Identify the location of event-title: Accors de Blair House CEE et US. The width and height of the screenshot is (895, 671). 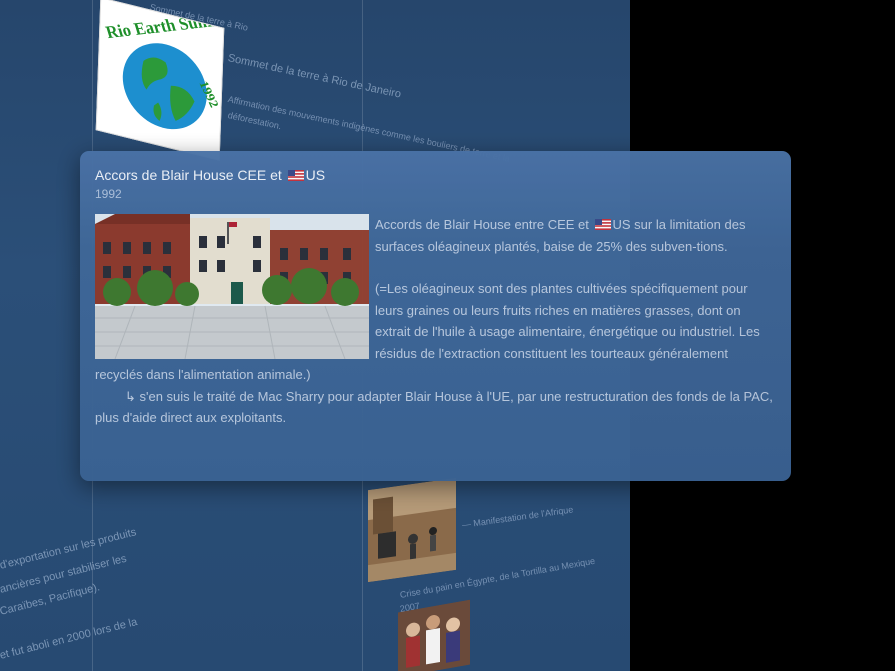
(210, 175).